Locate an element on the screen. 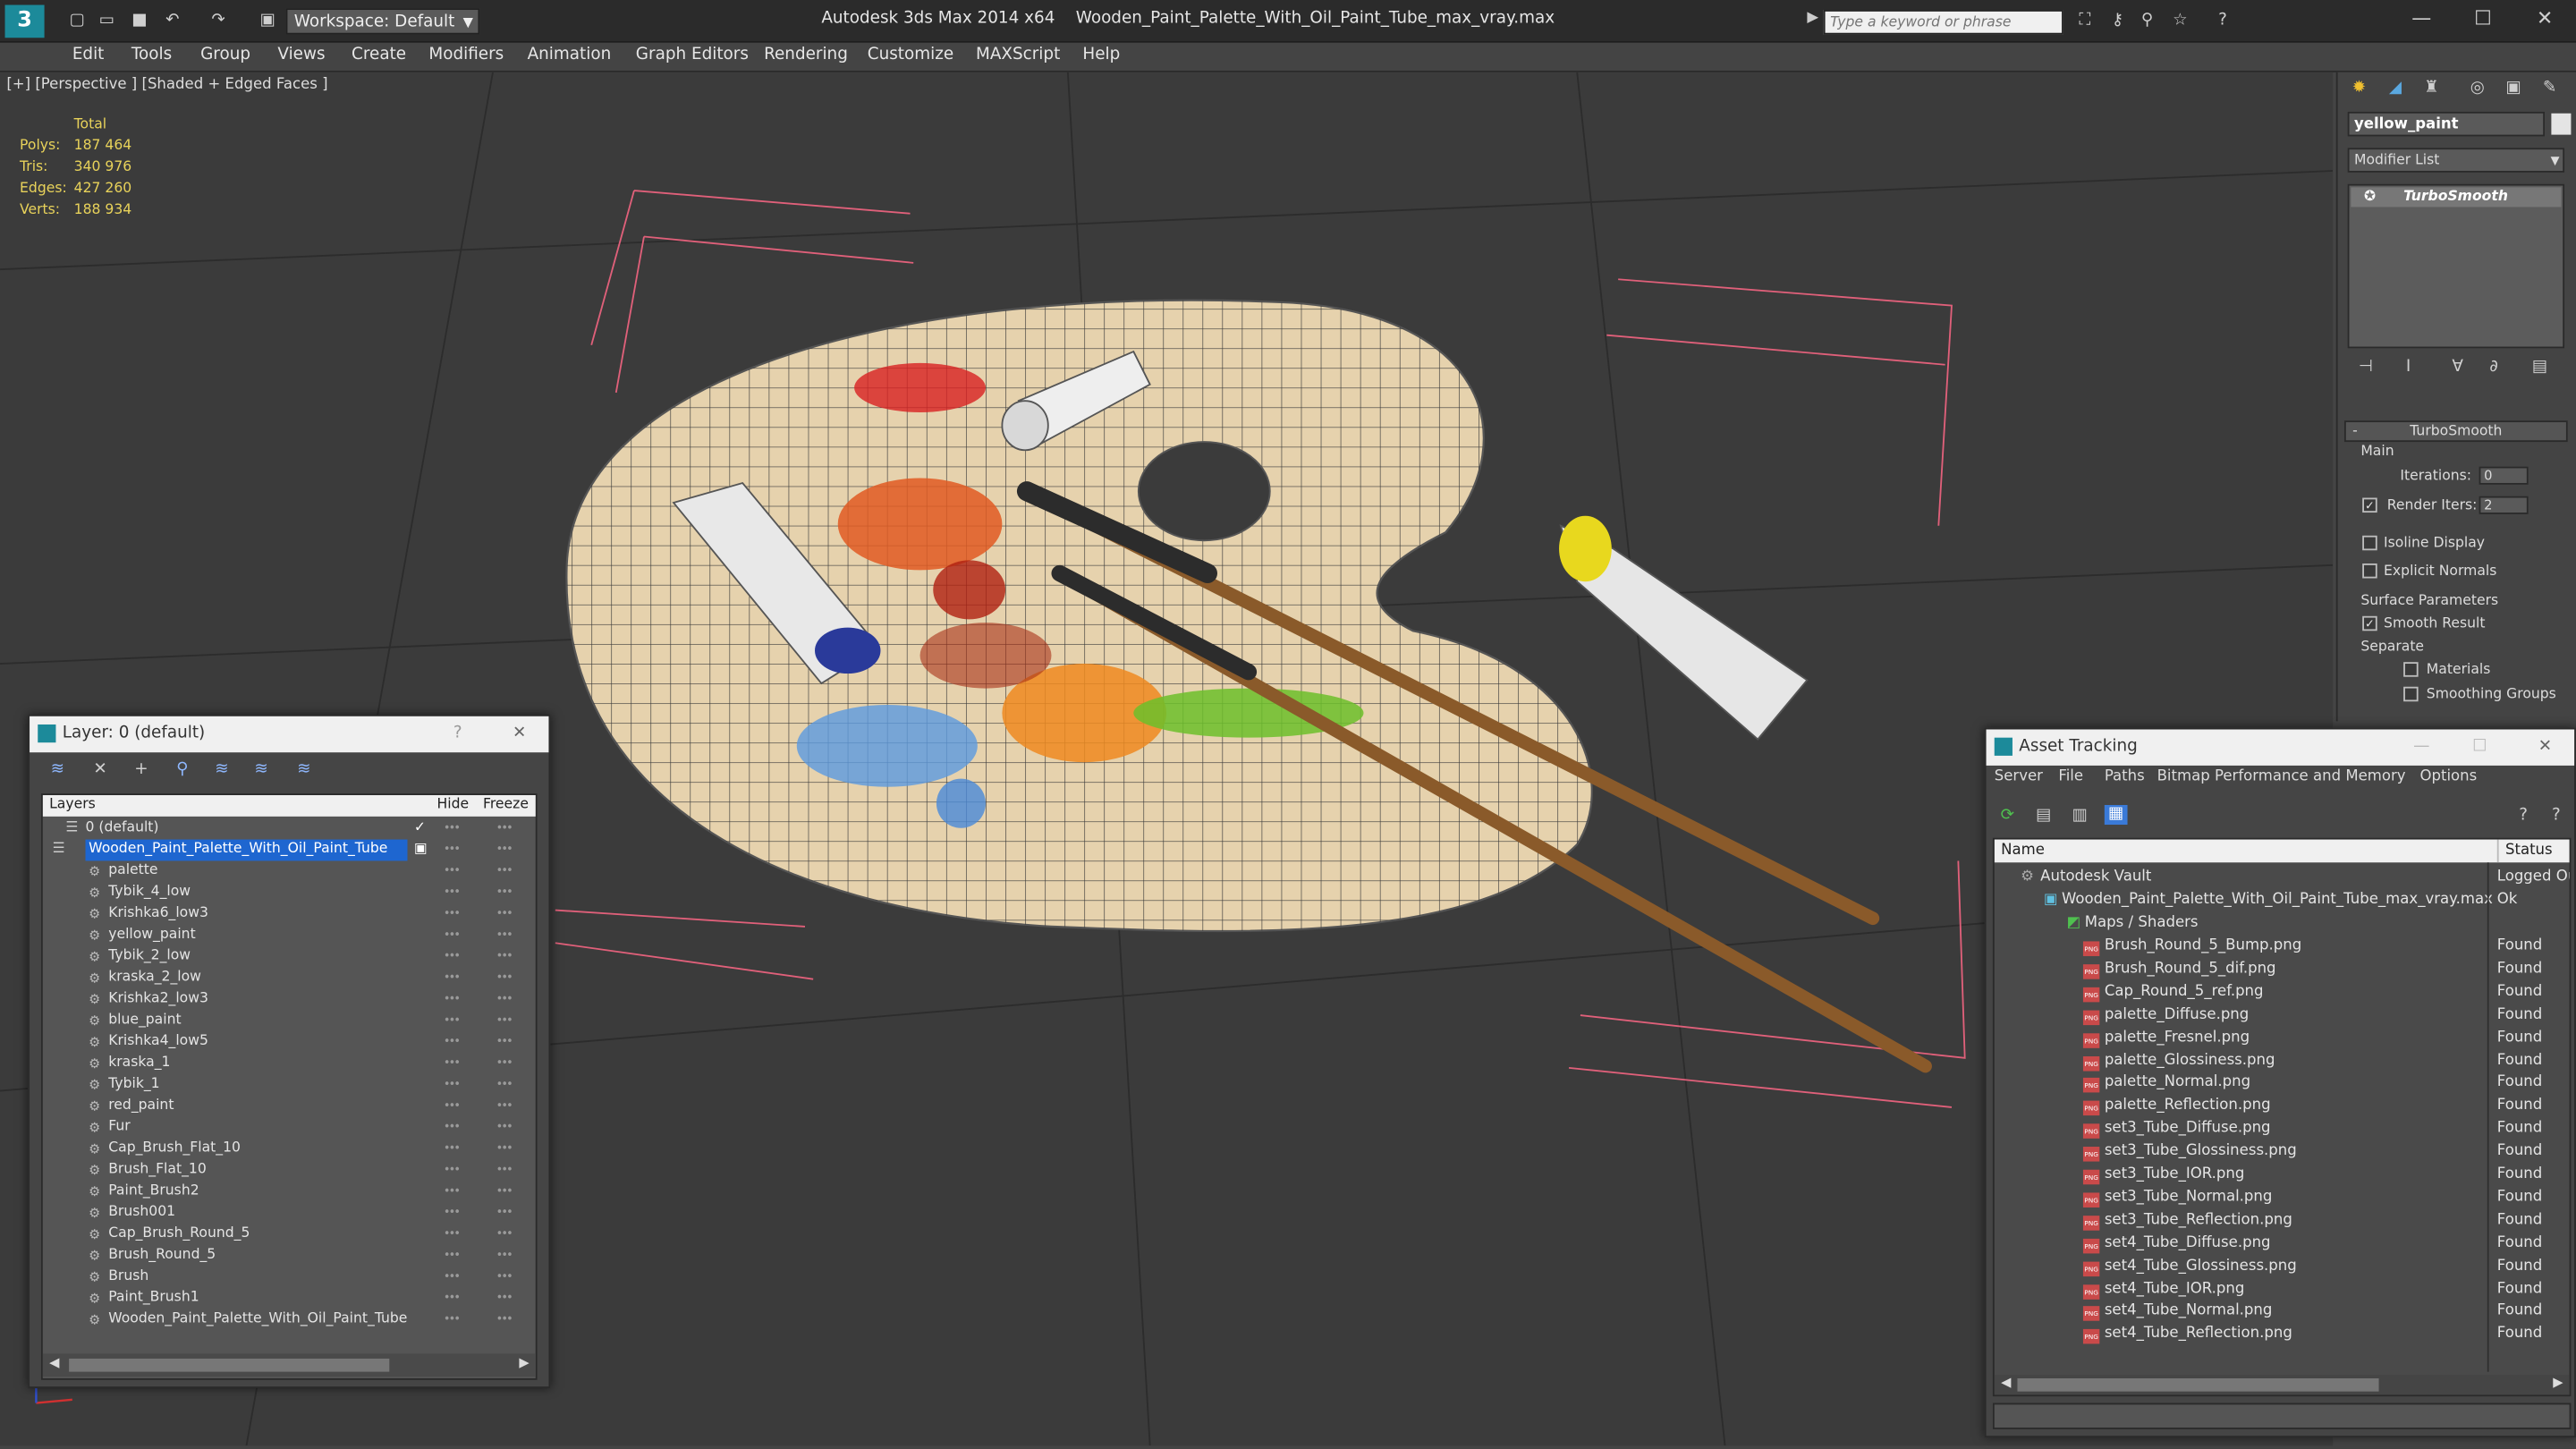  undo-icon: ↶ is located at coordinates (172, 21).